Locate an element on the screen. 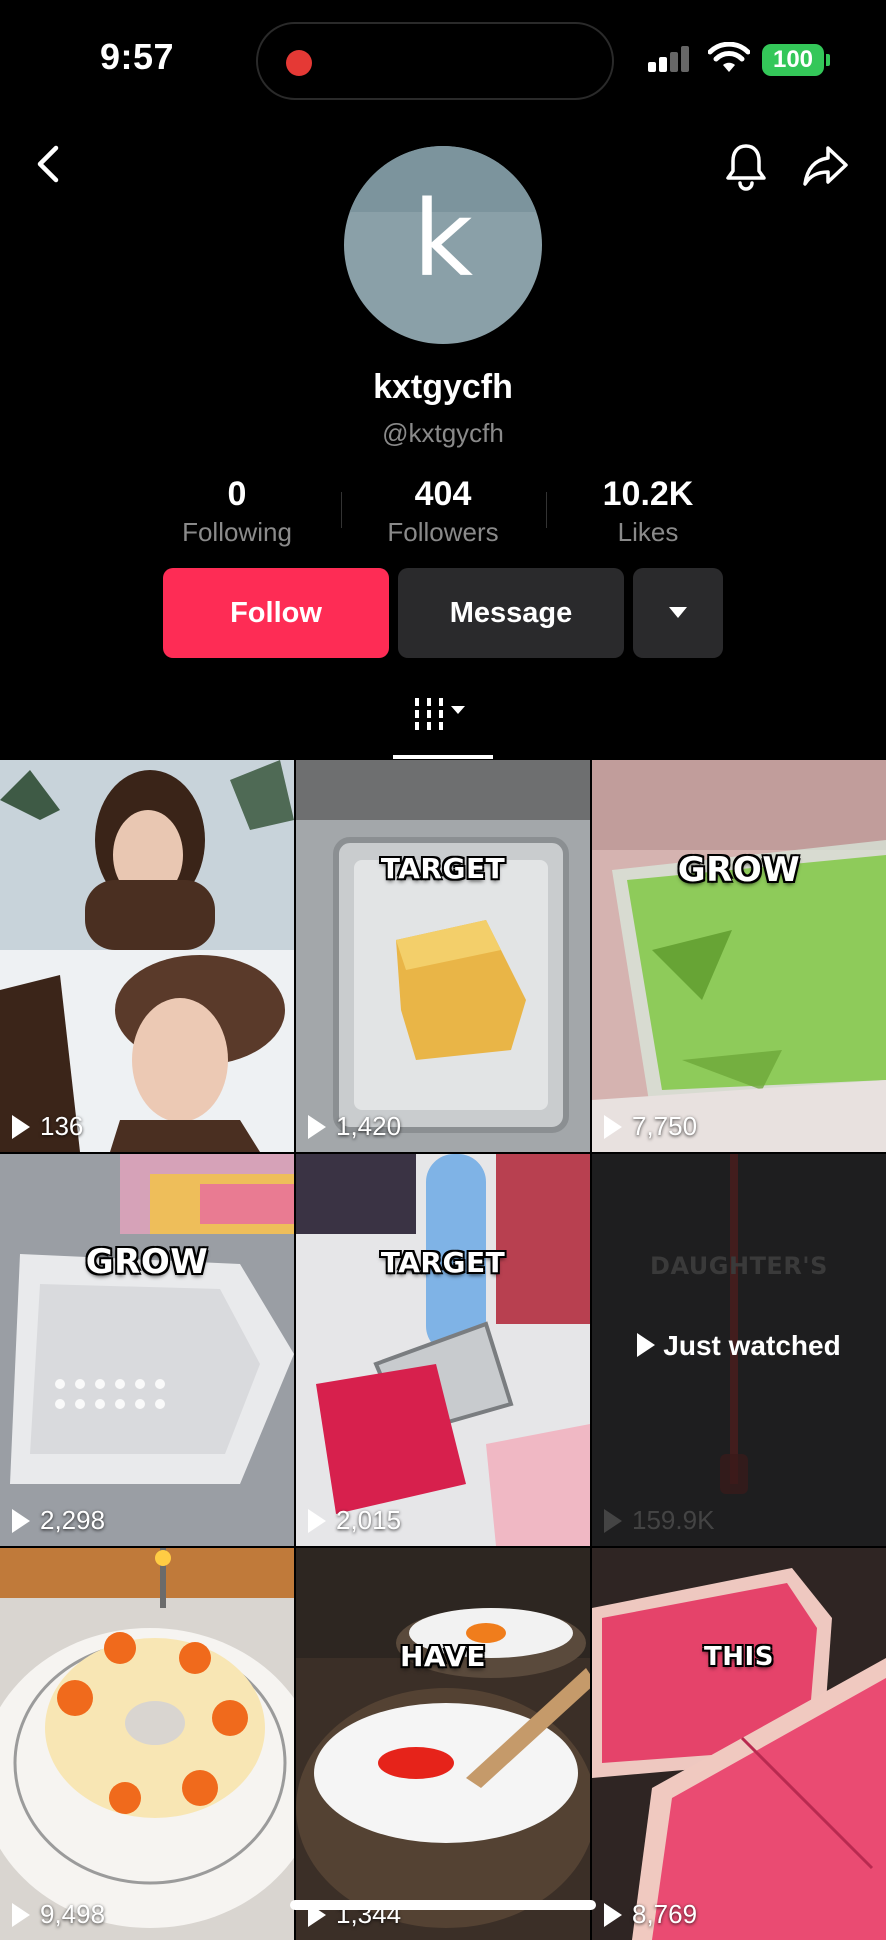  status-time: 9:57 is located at coordinates (137, 56).